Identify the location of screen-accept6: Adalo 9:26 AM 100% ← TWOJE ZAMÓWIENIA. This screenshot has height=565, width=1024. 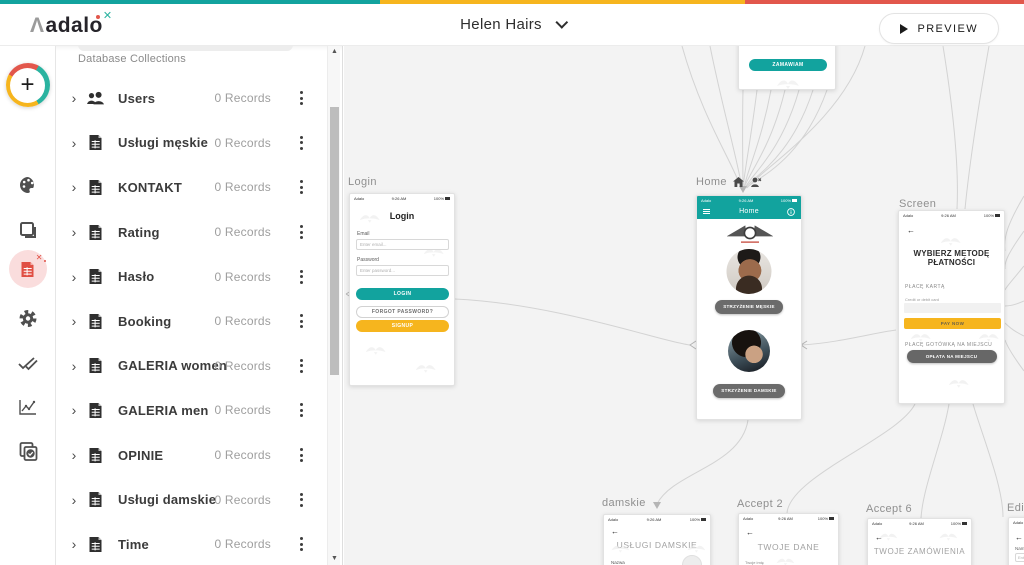
(919, 541).